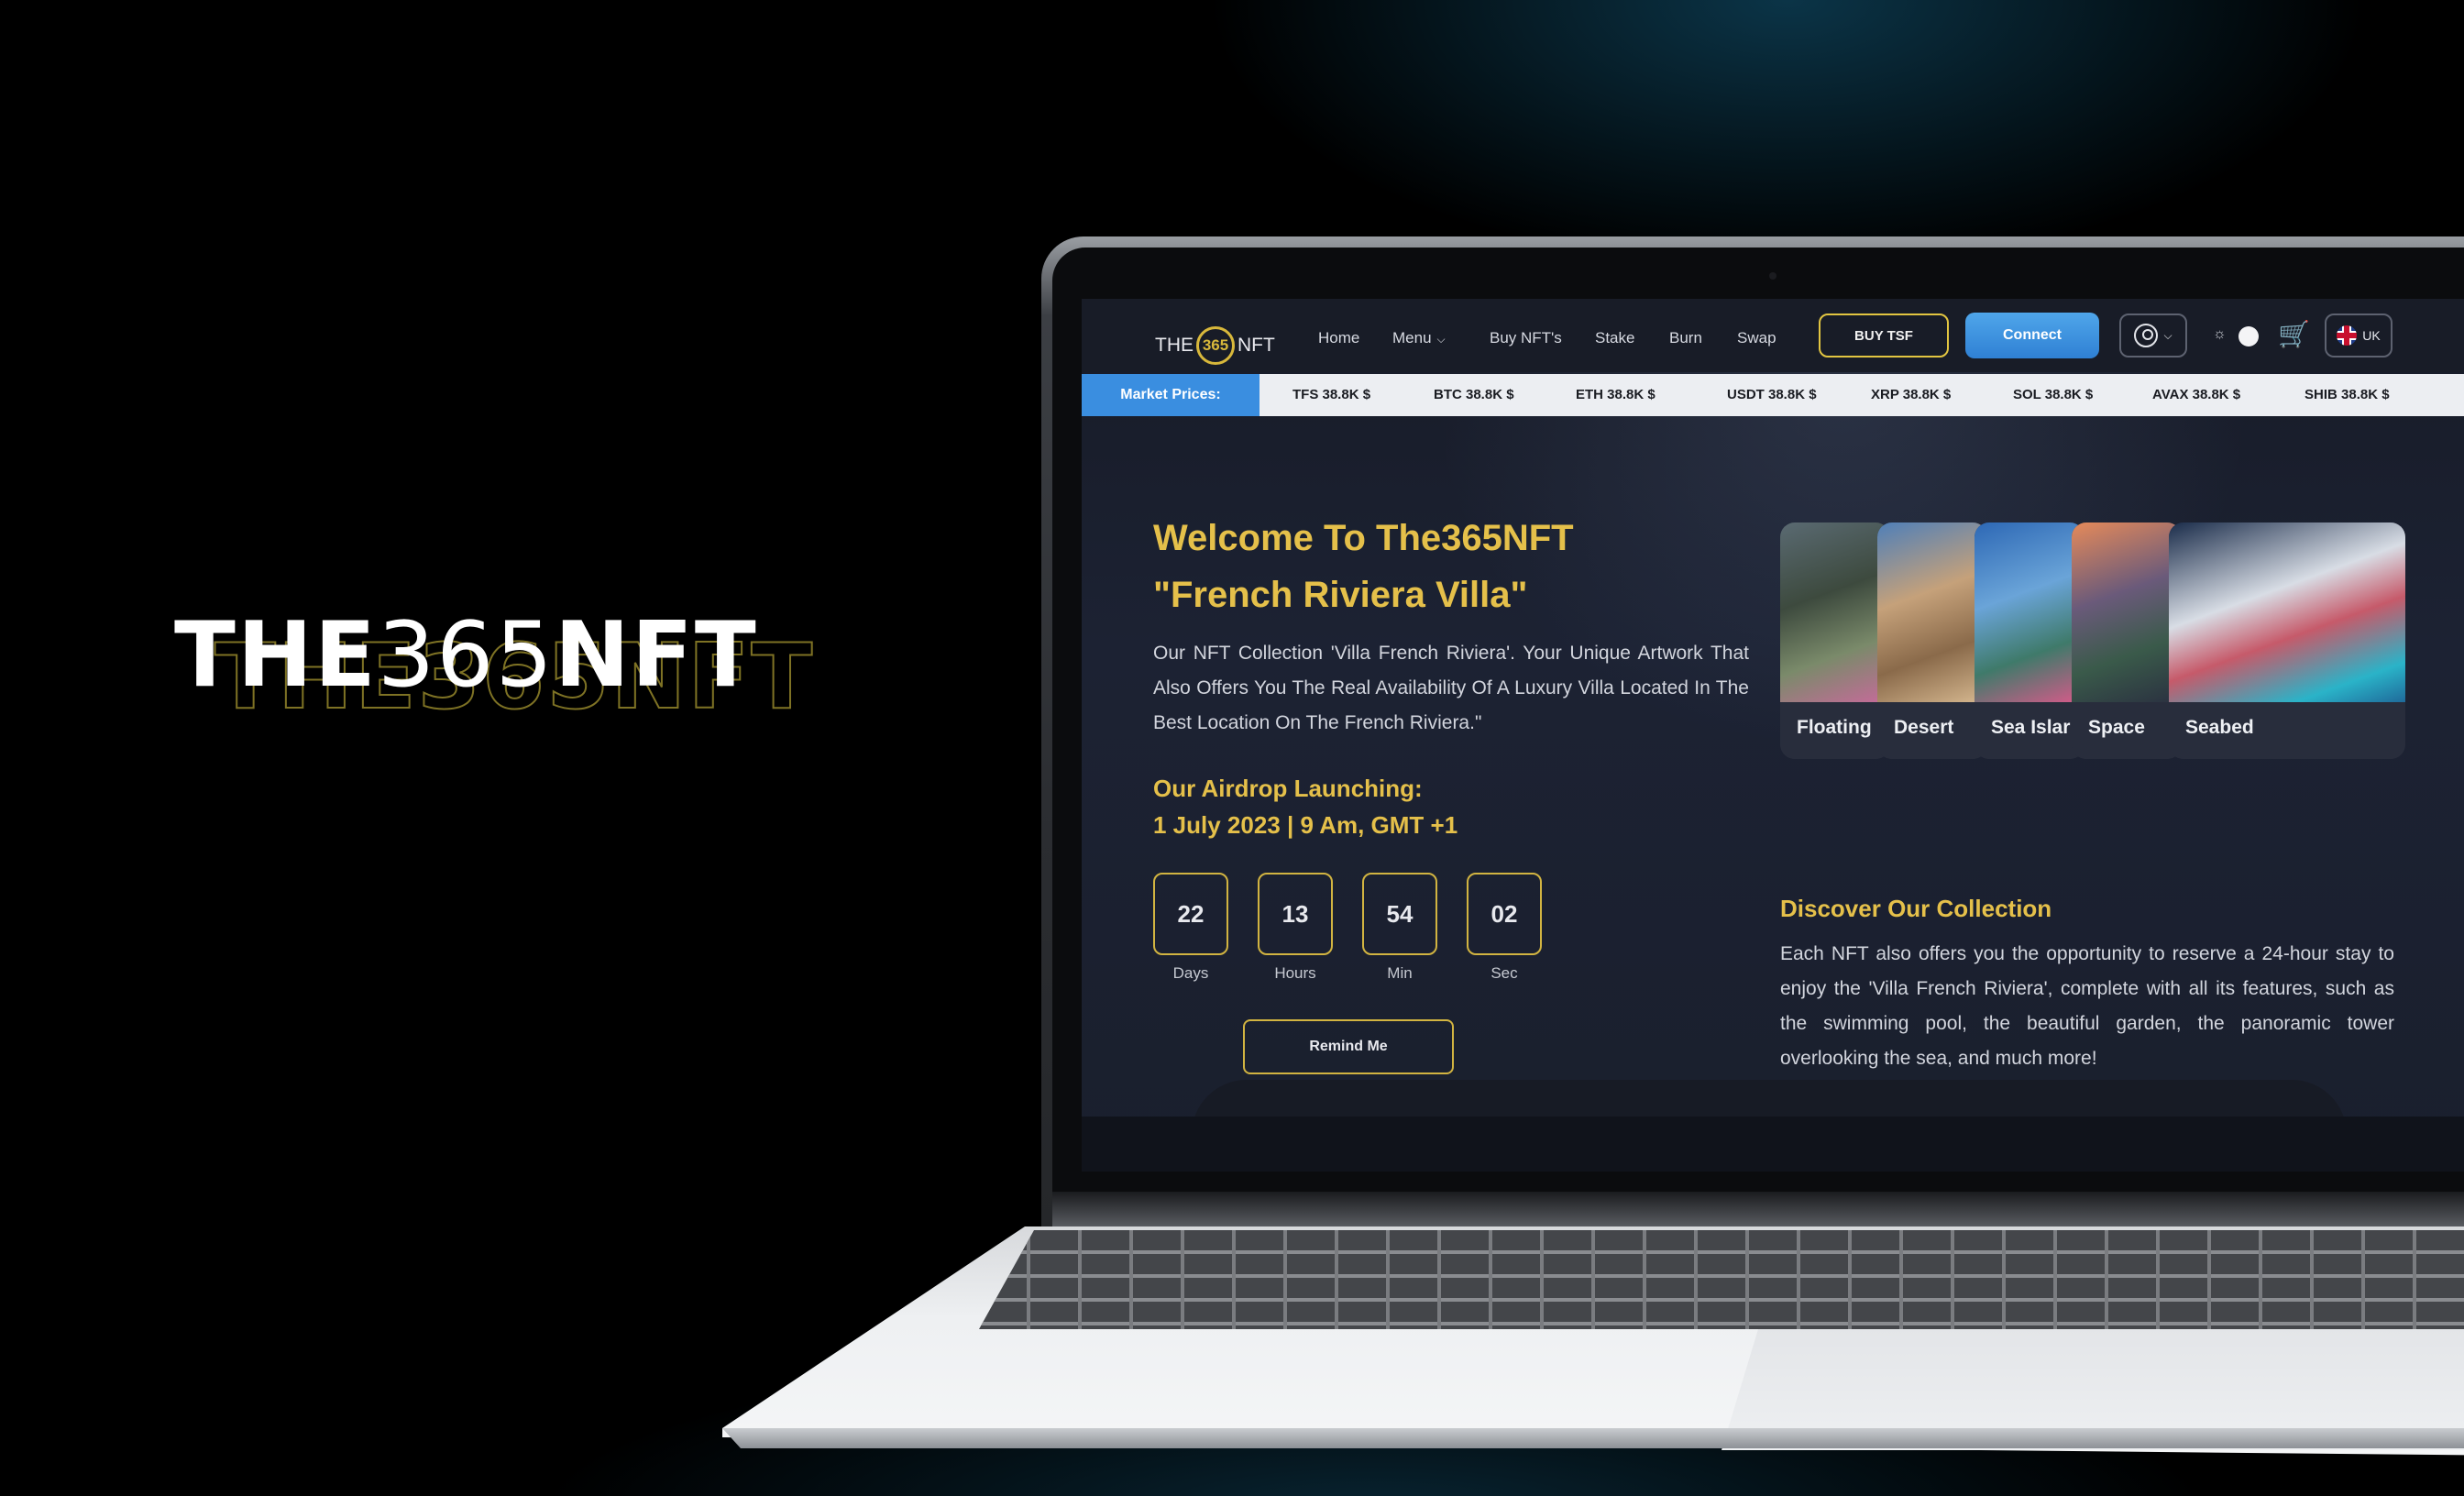  I want to click on card-title: Floating, so click(1834, 727).